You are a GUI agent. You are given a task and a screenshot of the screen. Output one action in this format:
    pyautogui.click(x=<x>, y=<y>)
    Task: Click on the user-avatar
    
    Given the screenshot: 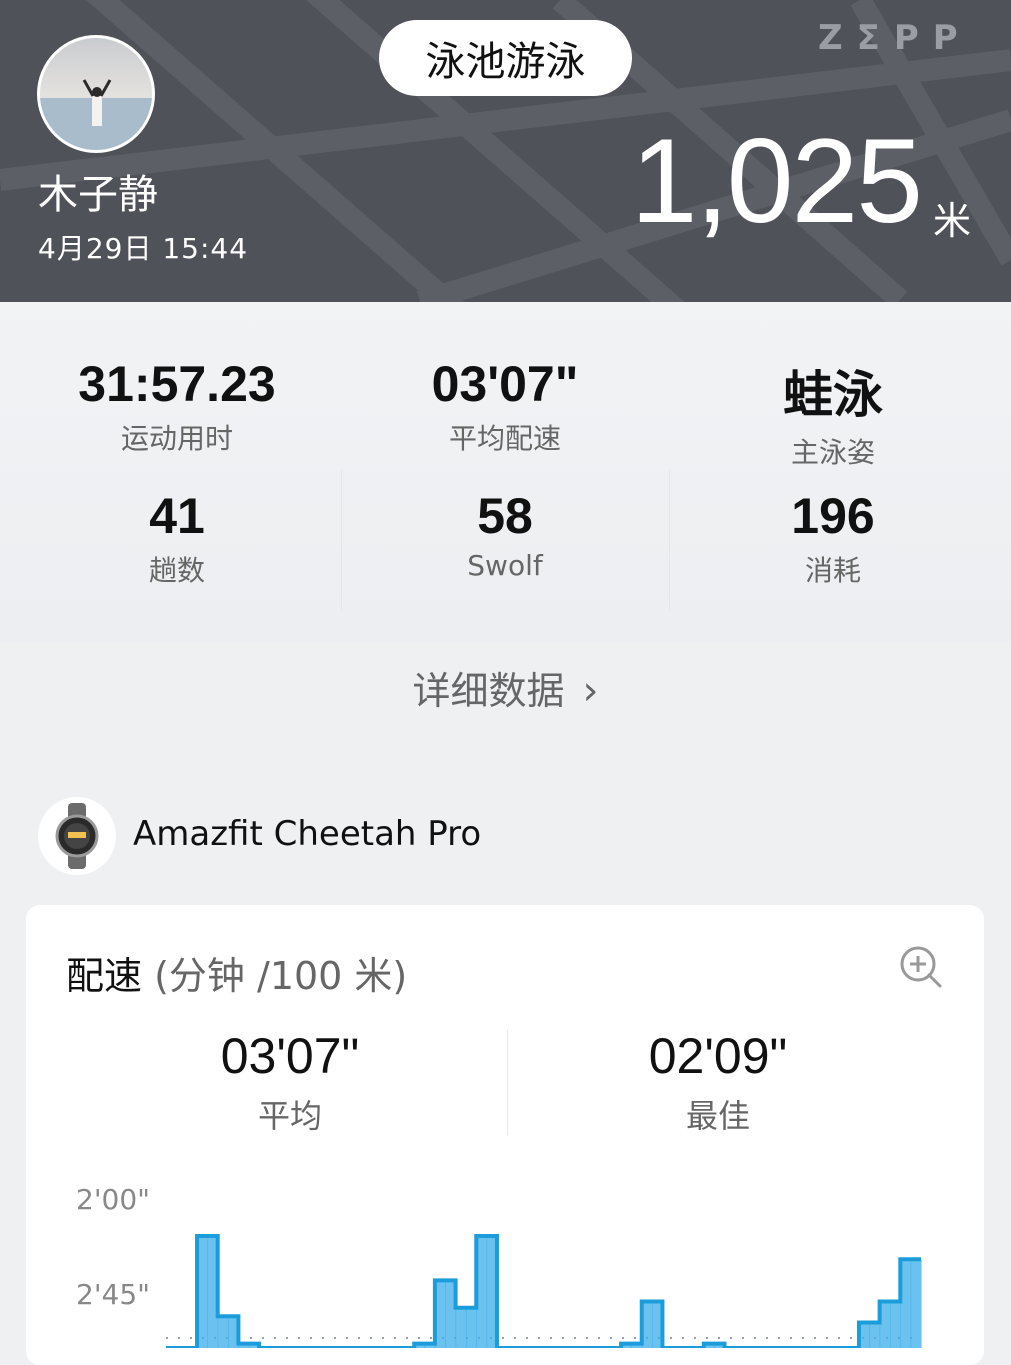 What is the action you would take?
    pyautogui.click(x=96, y=94)
    